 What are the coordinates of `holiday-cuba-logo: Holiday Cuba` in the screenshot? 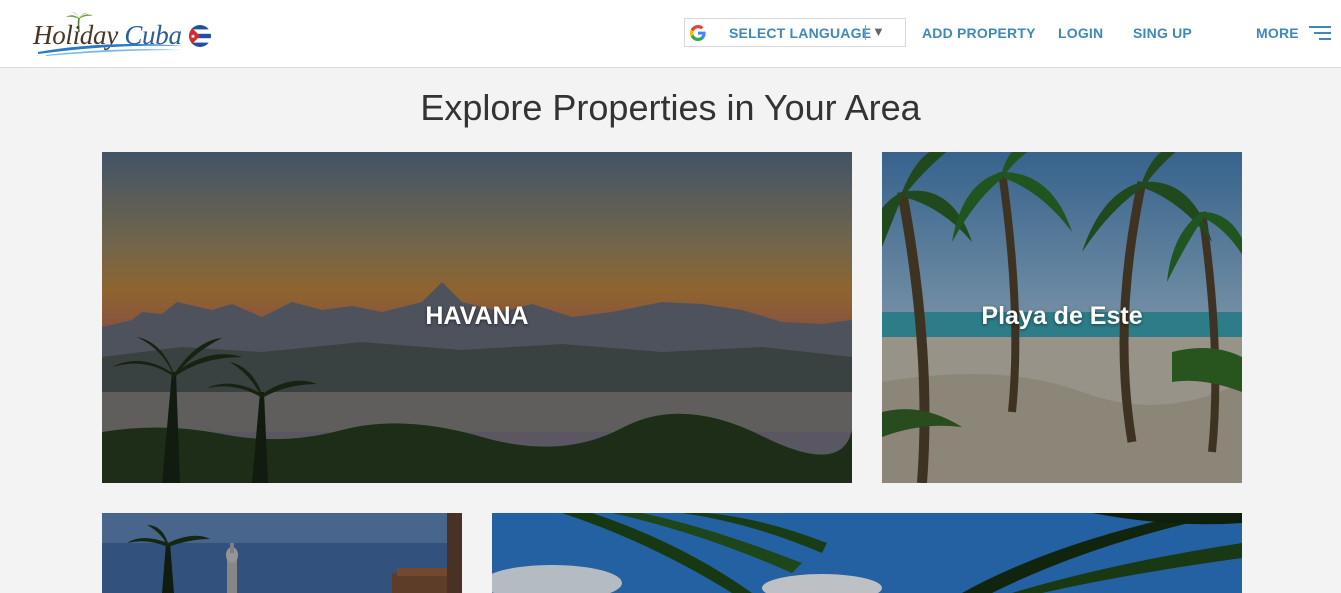 It's located at (123, 34).